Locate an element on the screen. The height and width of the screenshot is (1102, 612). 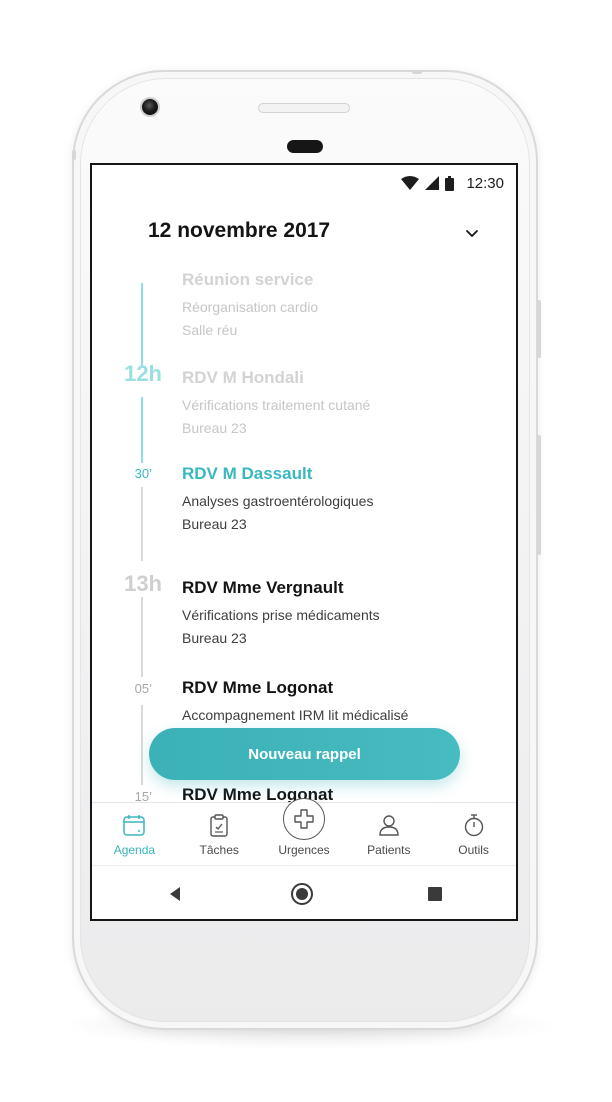
nav-item-patients: Patients is located at coordinates (388, 834).